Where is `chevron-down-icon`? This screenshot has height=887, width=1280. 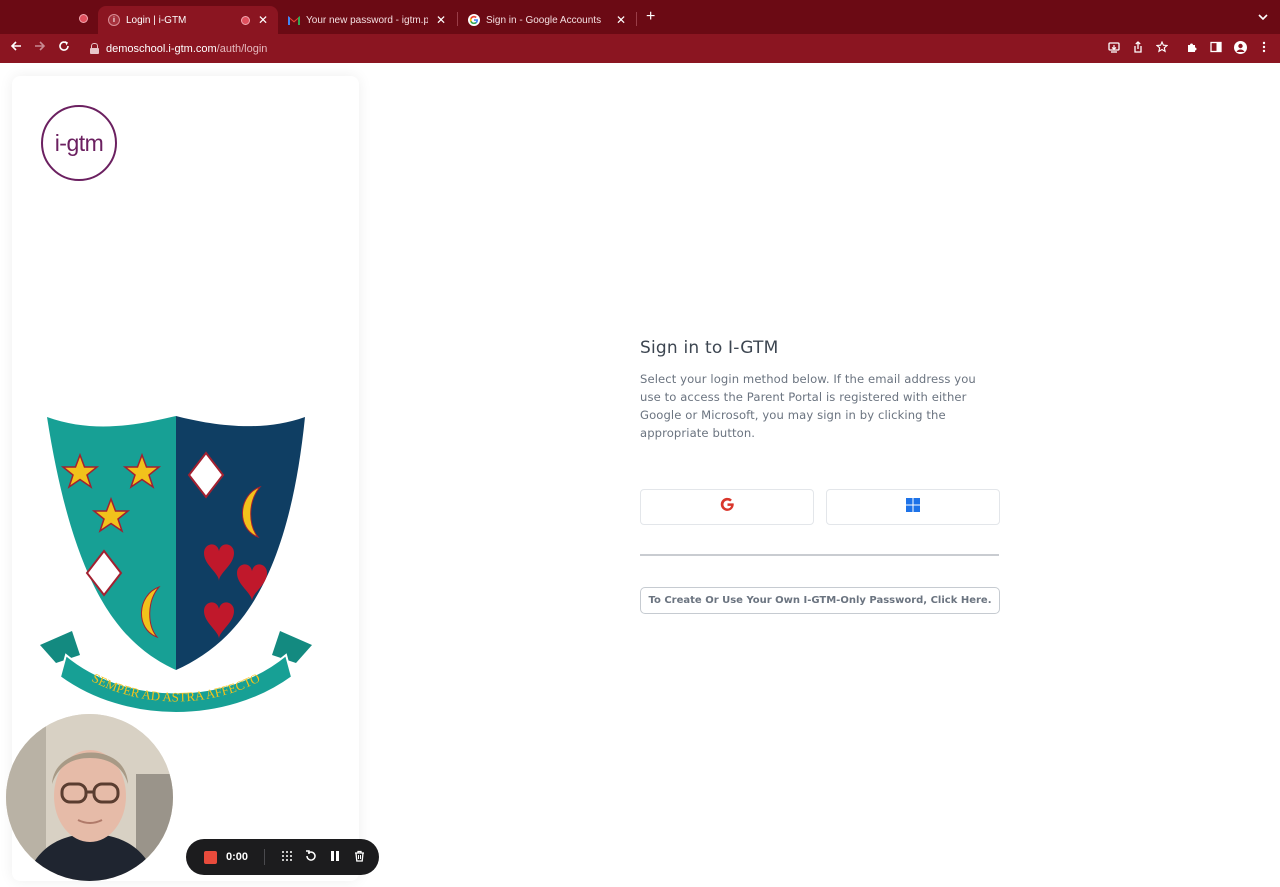 chevron-down-icon is located at coordinates (1263, 17).